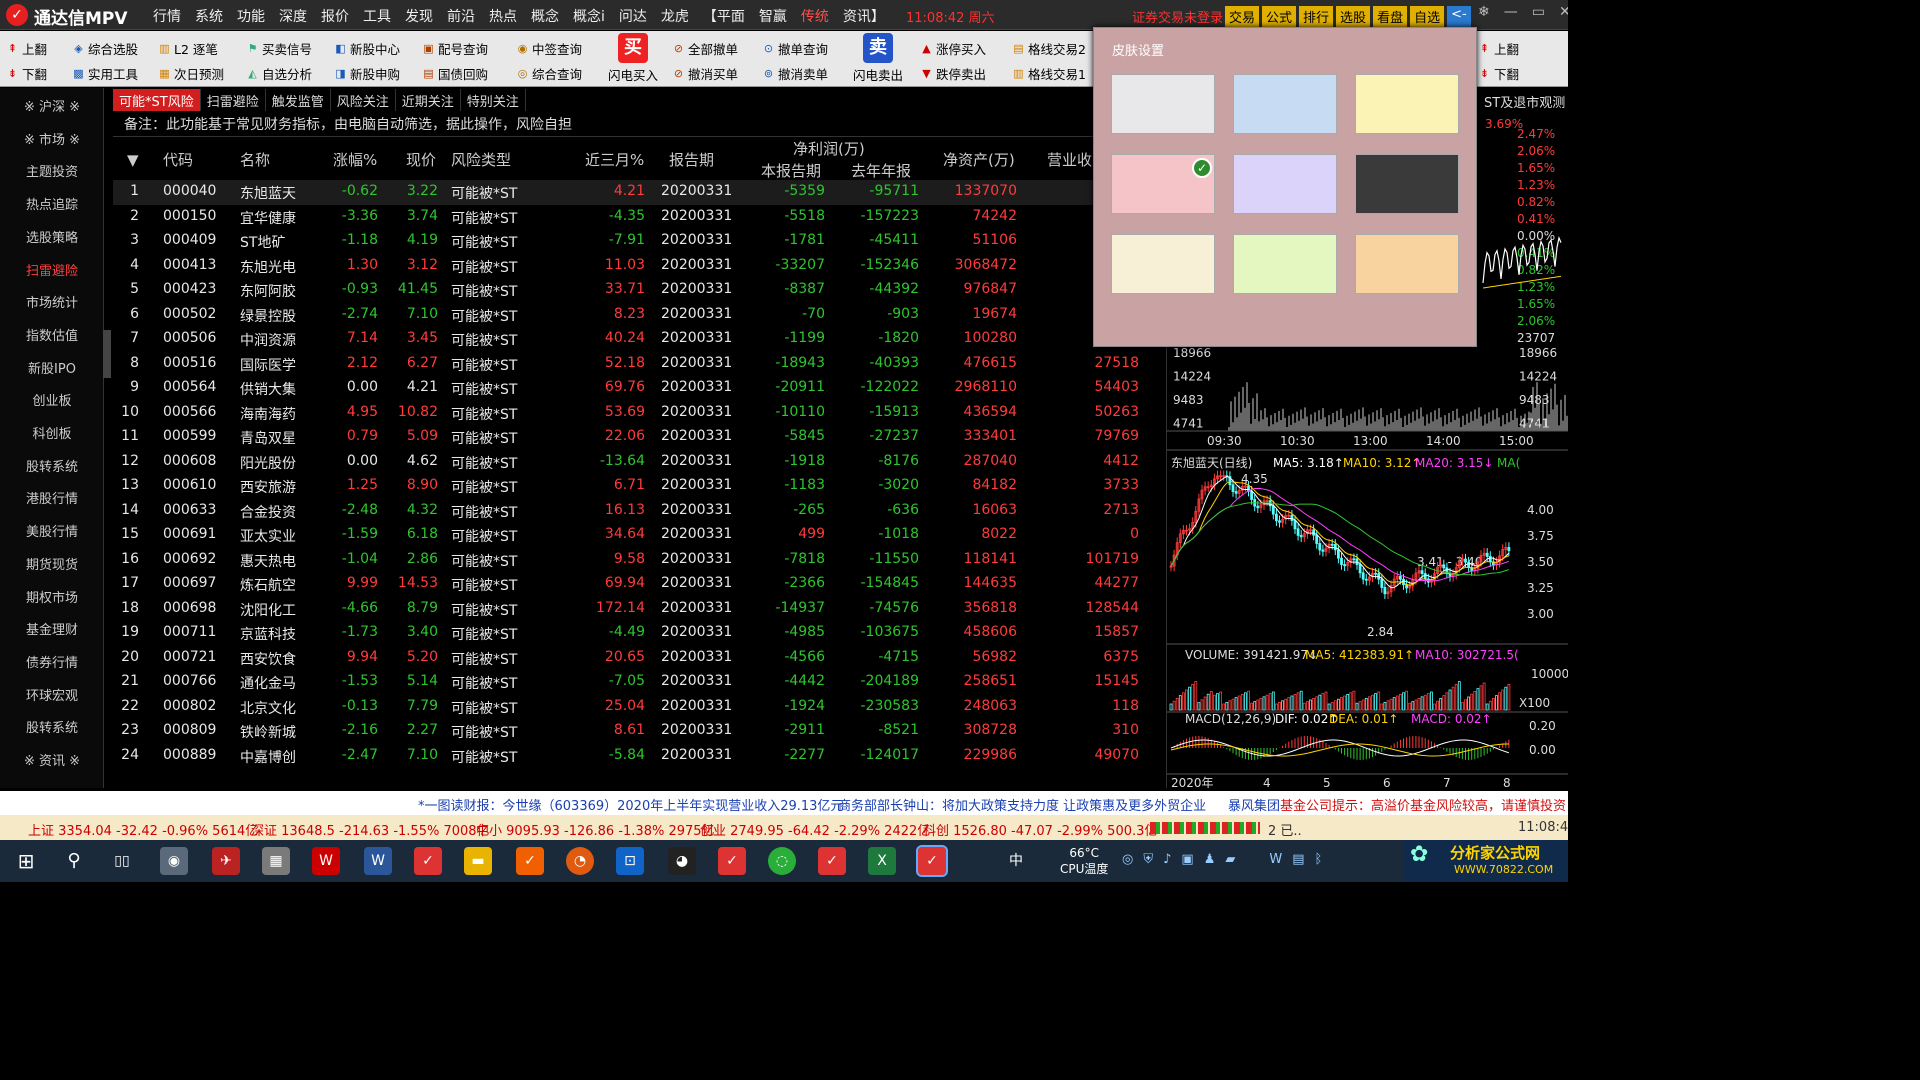  What do you see at coordinates (74, 861) in the screenshot?
I see `search-icon: ⚲` at bounding box center [74, 861].